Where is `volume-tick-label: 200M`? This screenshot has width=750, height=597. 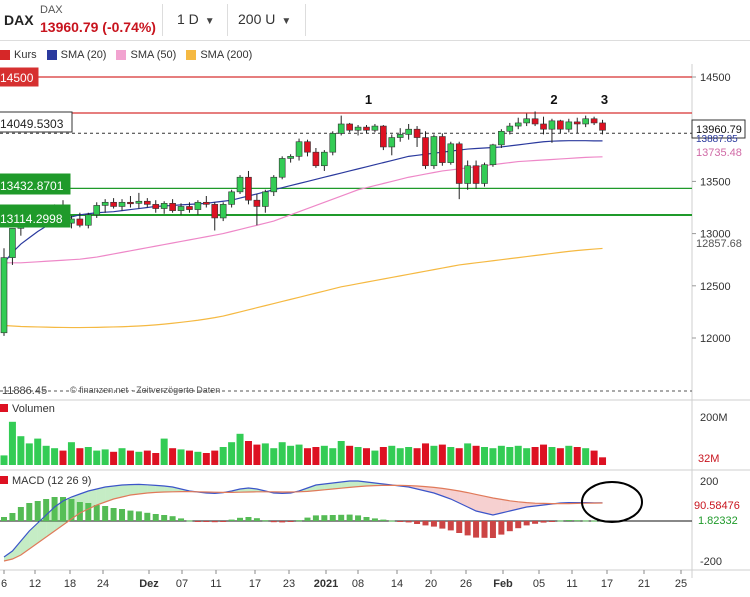
volume-tick-label: 200M is located at coordinates (714, 418).